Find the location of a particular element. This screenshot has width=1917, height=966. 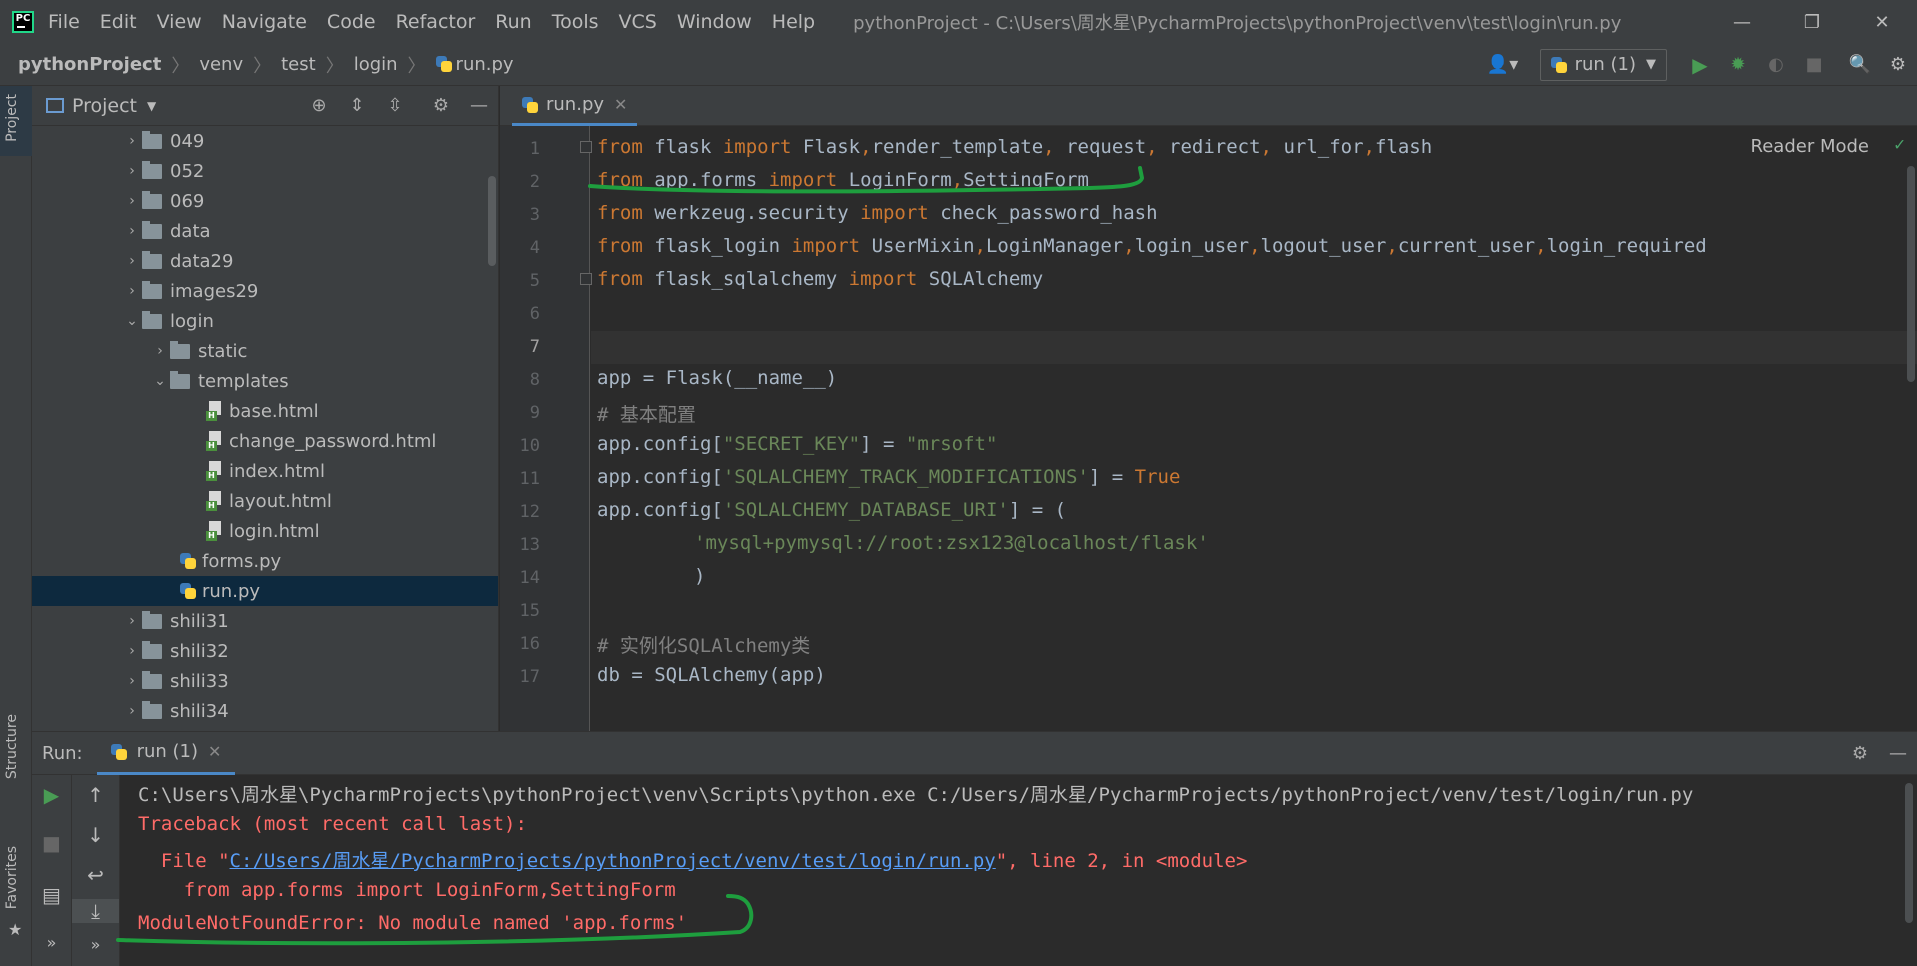

tree-item-index-html: index.html is located at coordinates (265, 471).